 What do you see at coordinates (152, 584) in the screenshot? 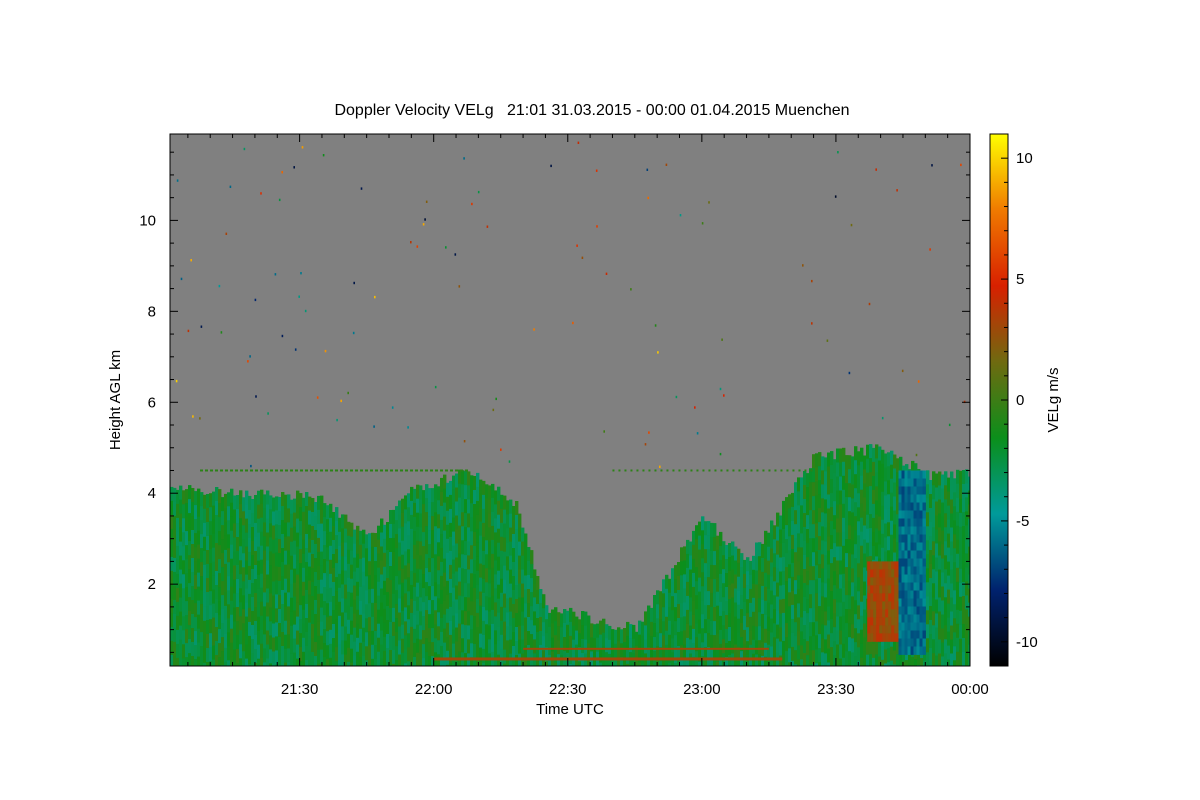
I see `y-tick-label: 2` at bounding box center [152, 584].